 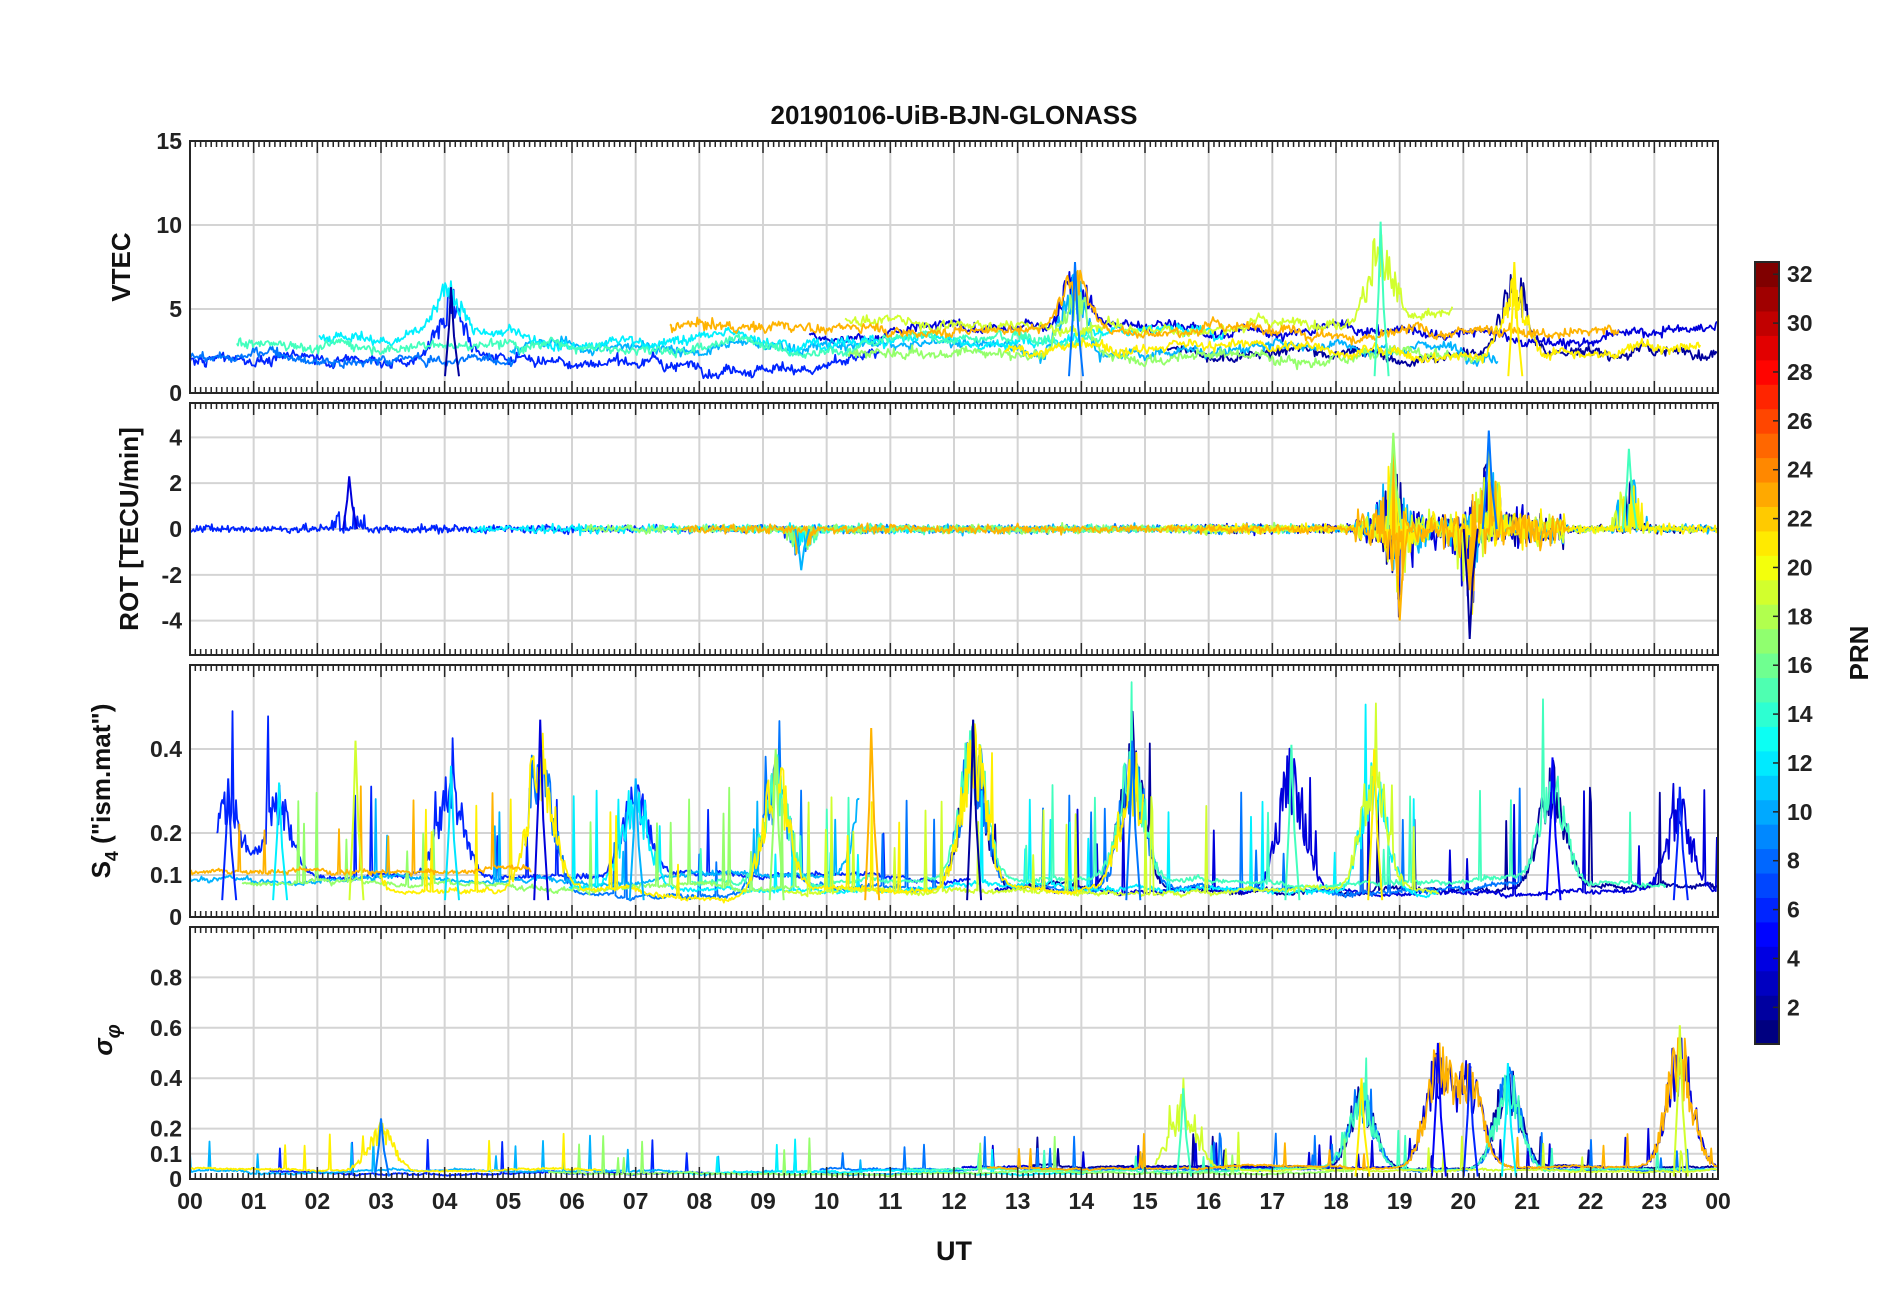 I want to click on colorbar-tick-label: 6, so click(x=1793, y=910).